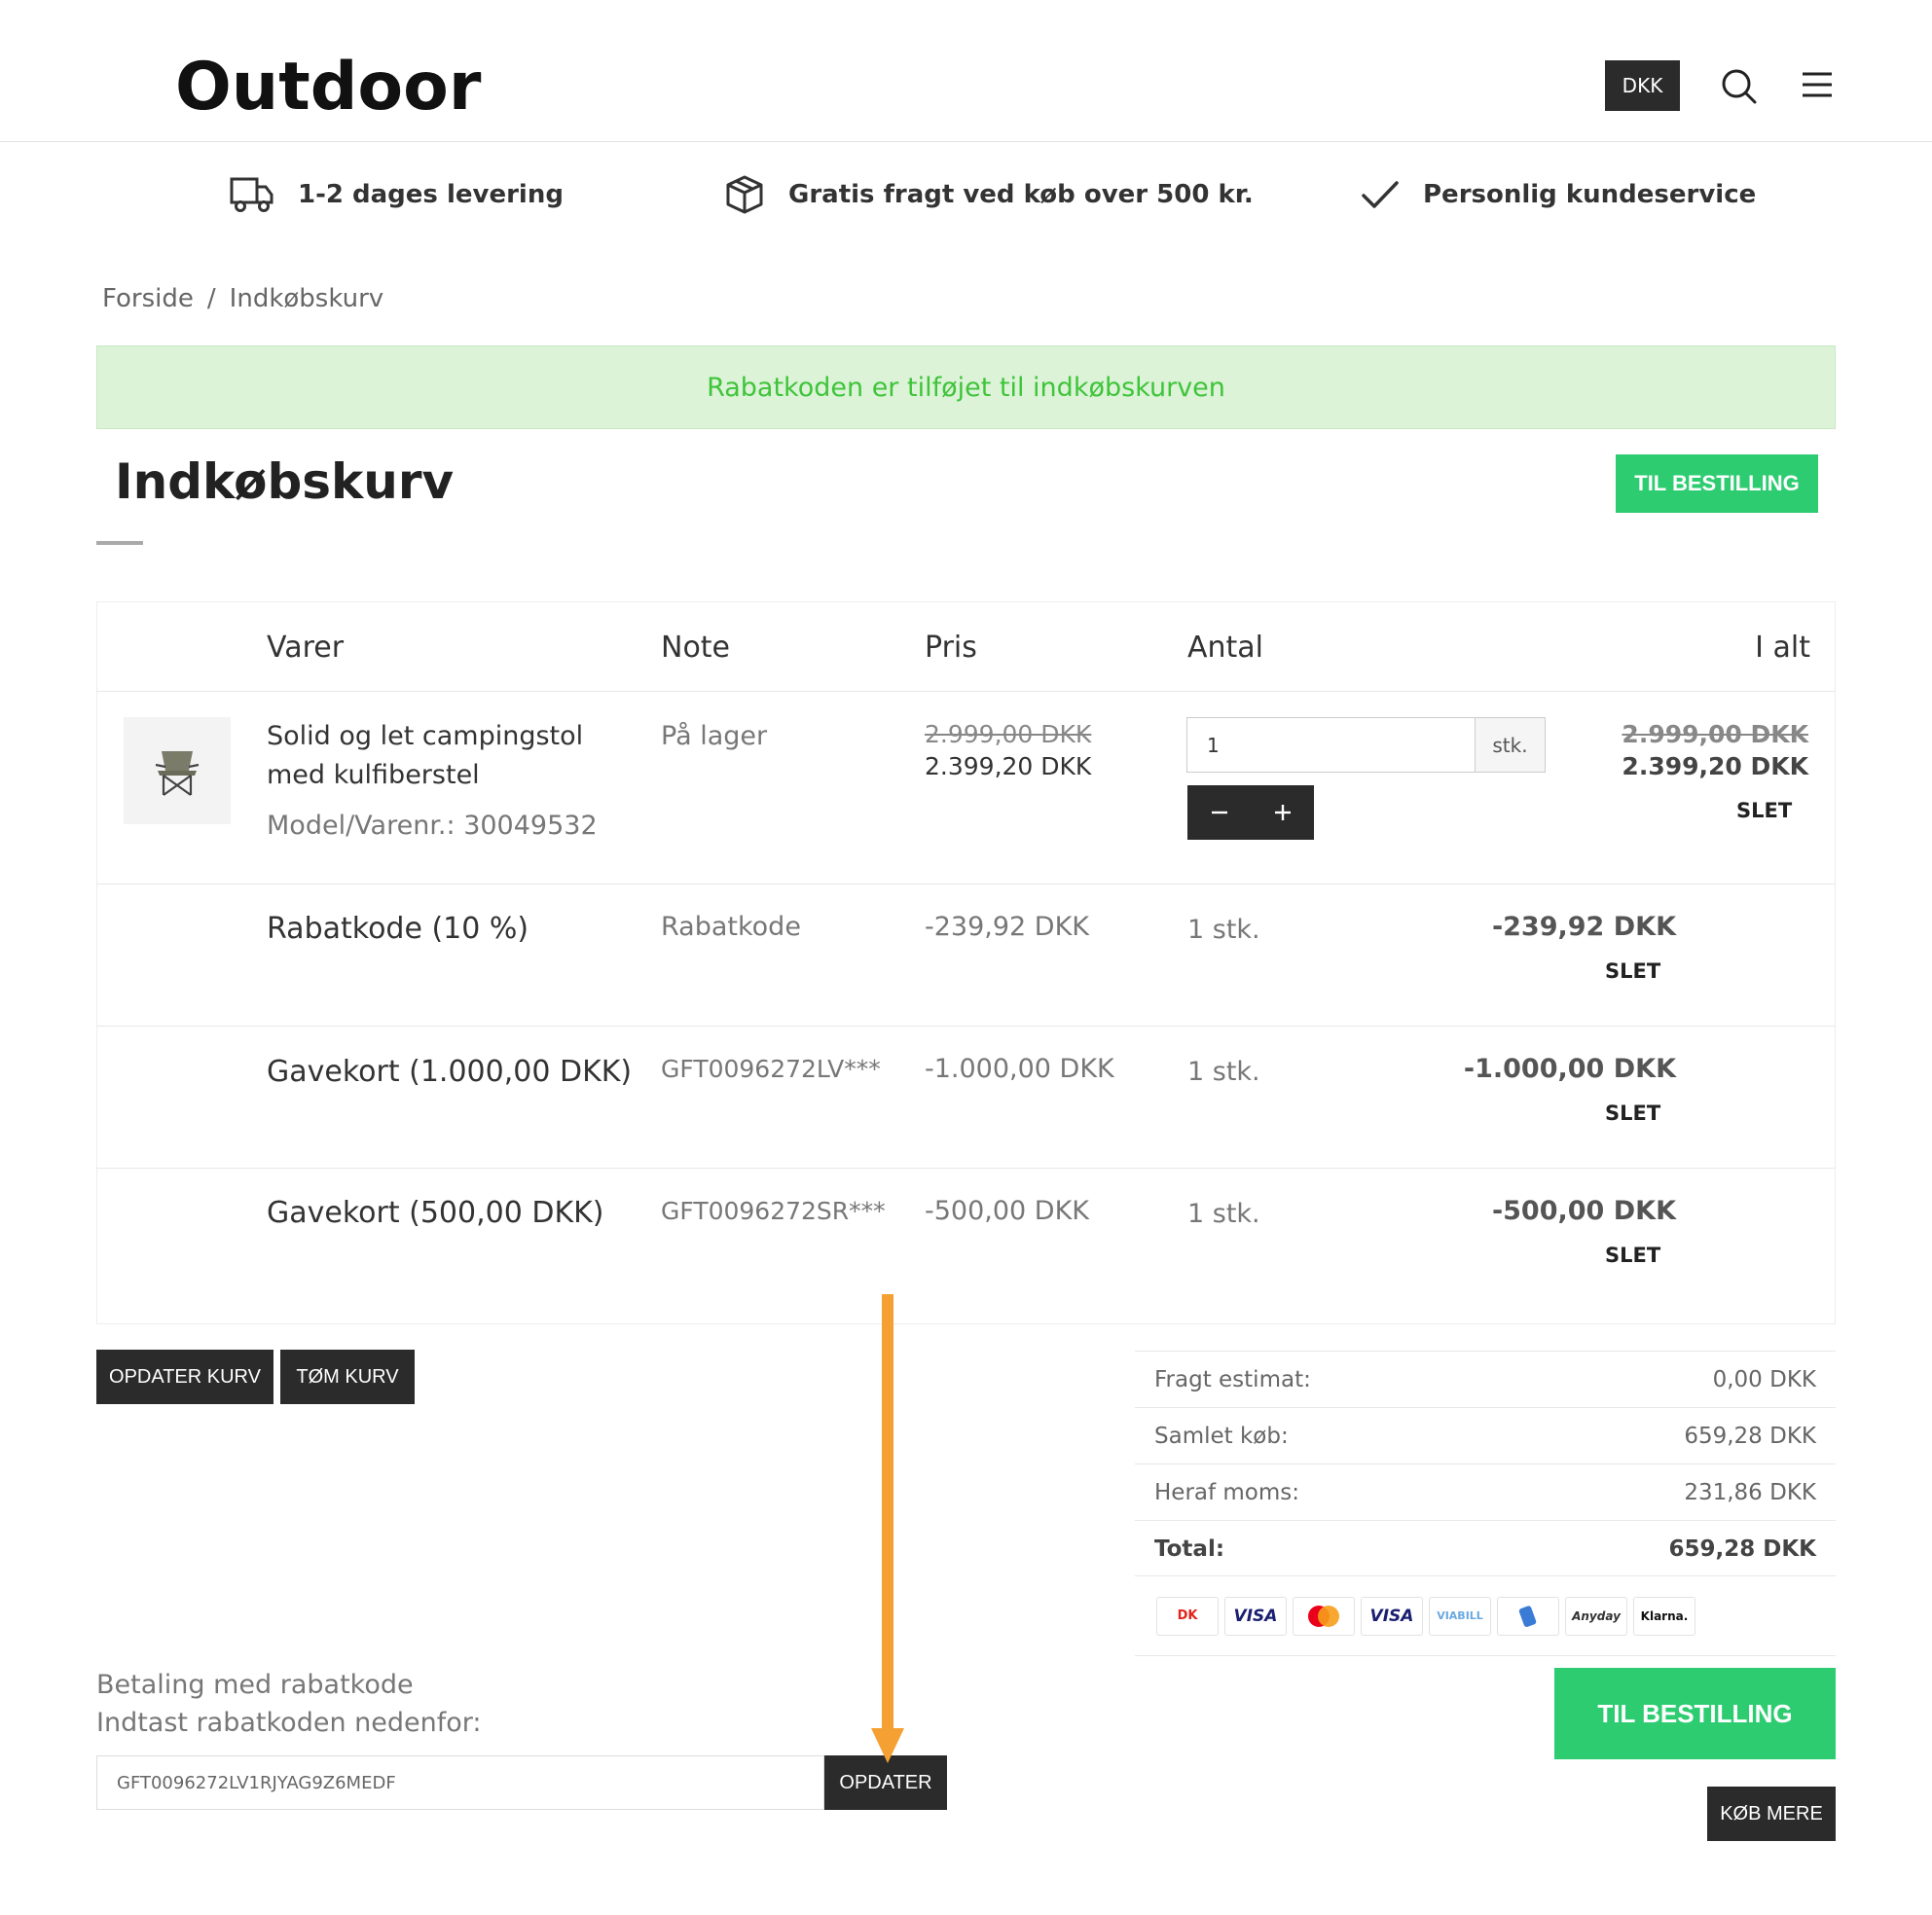  Describe the element at coordinates (425, 736) in the screenshot. I see `product-name-line1: Solid og let campingstol` at that location.